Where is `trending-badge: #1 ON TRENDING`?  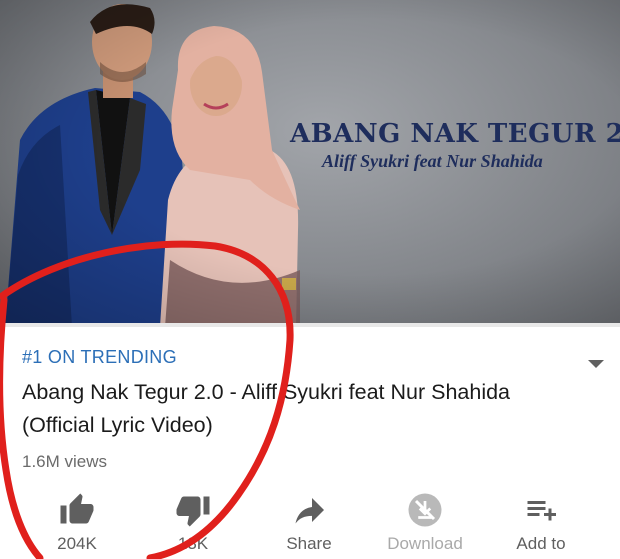 trending-badge: #1 ON TRENDING is located at coordinates (99, 357).